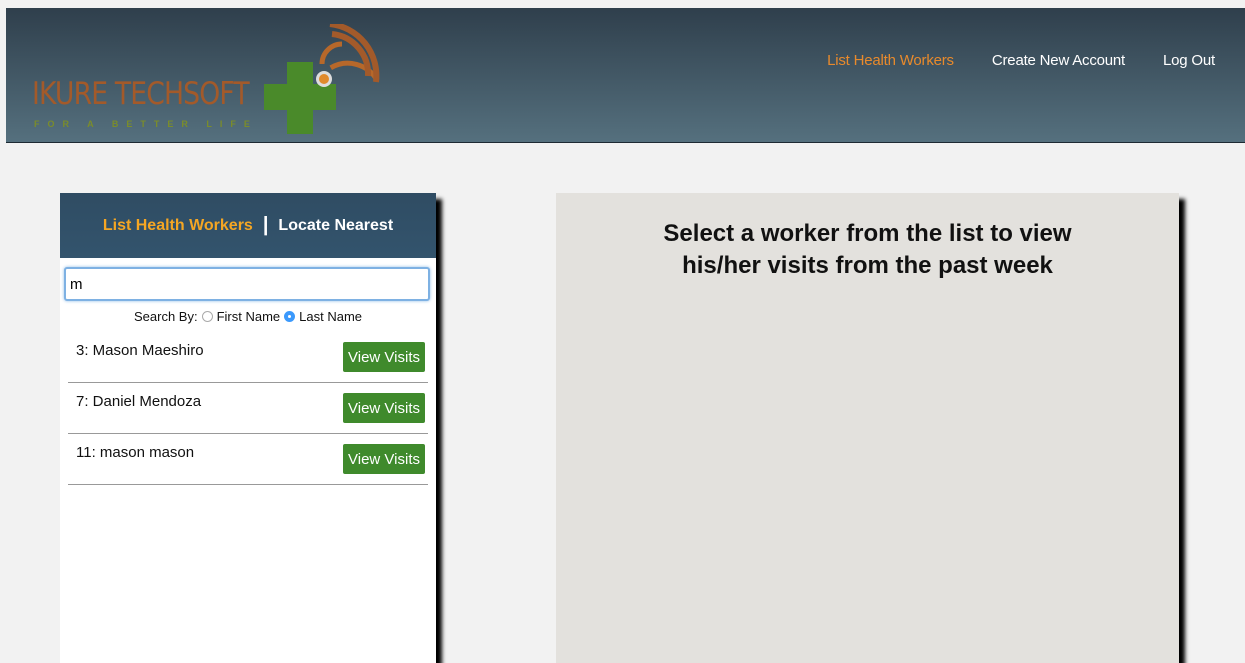 This screenshot has height=663, width=1245. Describe the element at coordinates (140, 350) in the screenshot. I see `worker-name: 3: Mason Maeshiro` at that location.